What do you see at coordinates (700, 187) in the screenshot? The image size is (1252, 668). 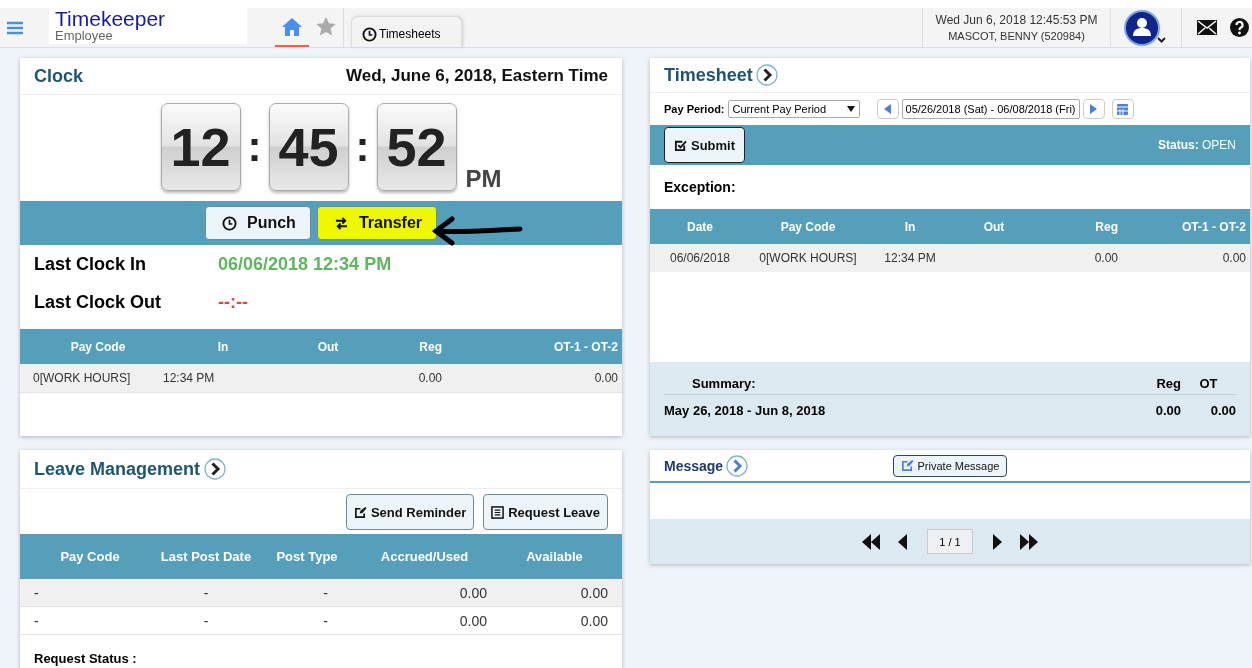 I see `exception-label: Exception:` at bounding box center [700, 187].